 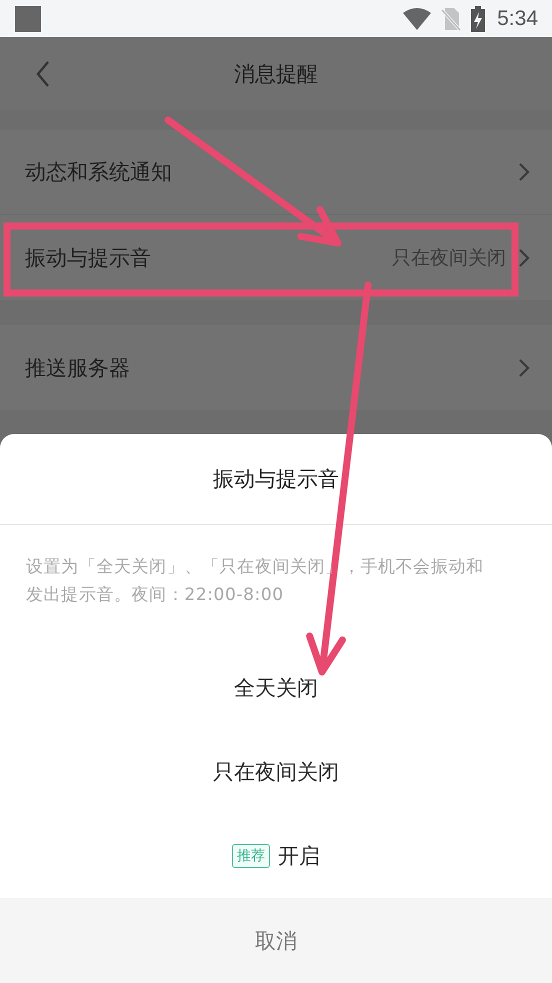 I want to click on cancel-button: 取消, so click(x=276, y=940).